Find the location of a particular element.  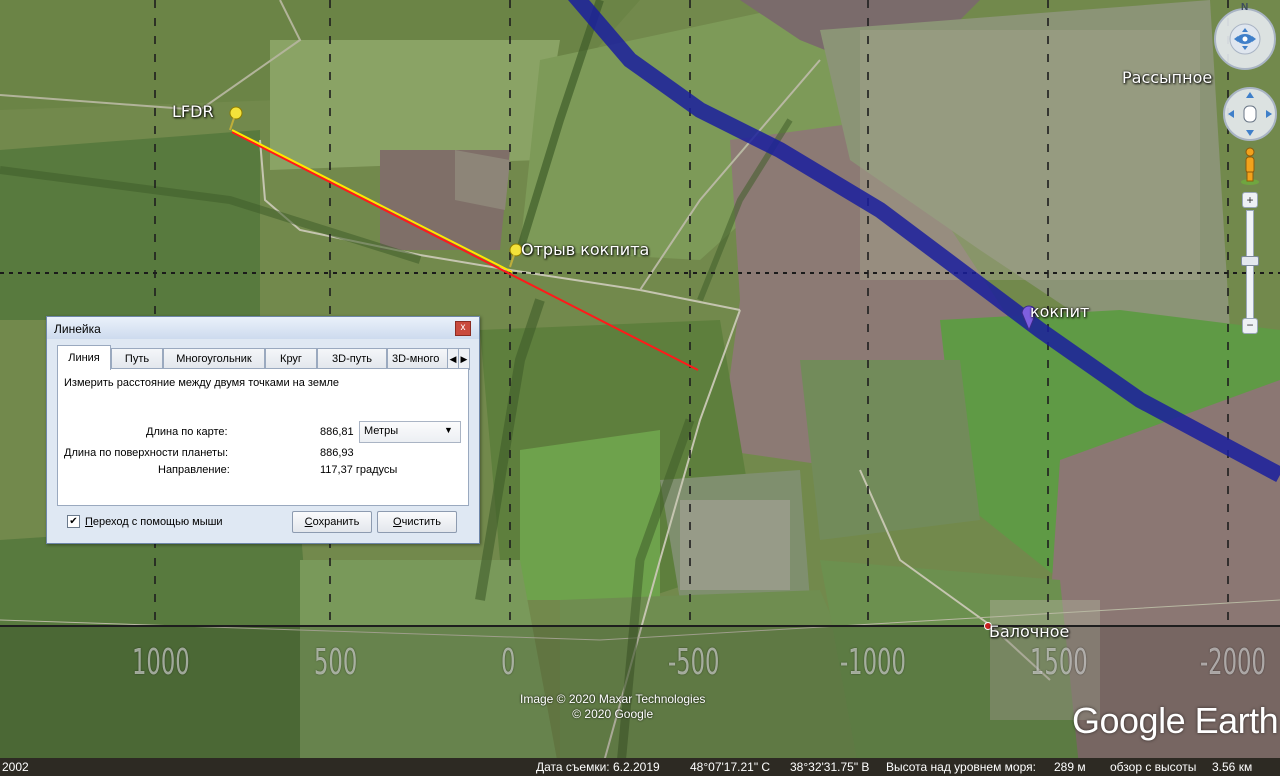

mouse-nav-checkbox: ✔ is located at coordinates (73, 521).